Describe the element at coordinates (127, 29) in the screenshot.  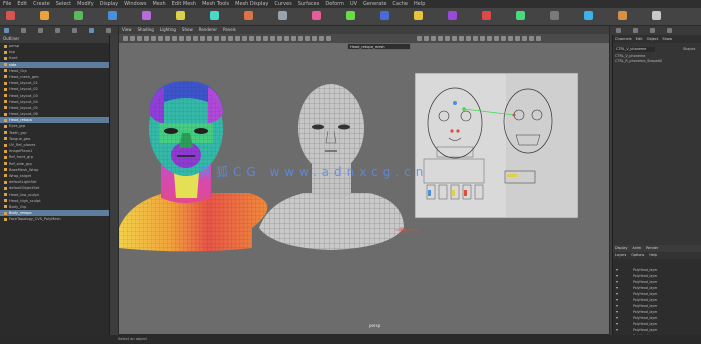
I see `viewport-menu-view: View` at that location.